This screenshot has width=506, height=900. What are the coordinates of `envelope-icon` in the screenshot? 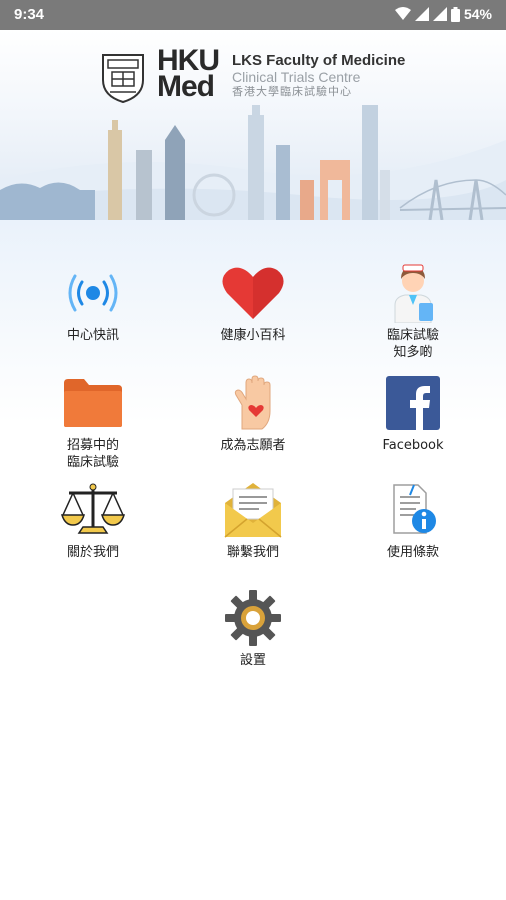 It's located at (253, 510).